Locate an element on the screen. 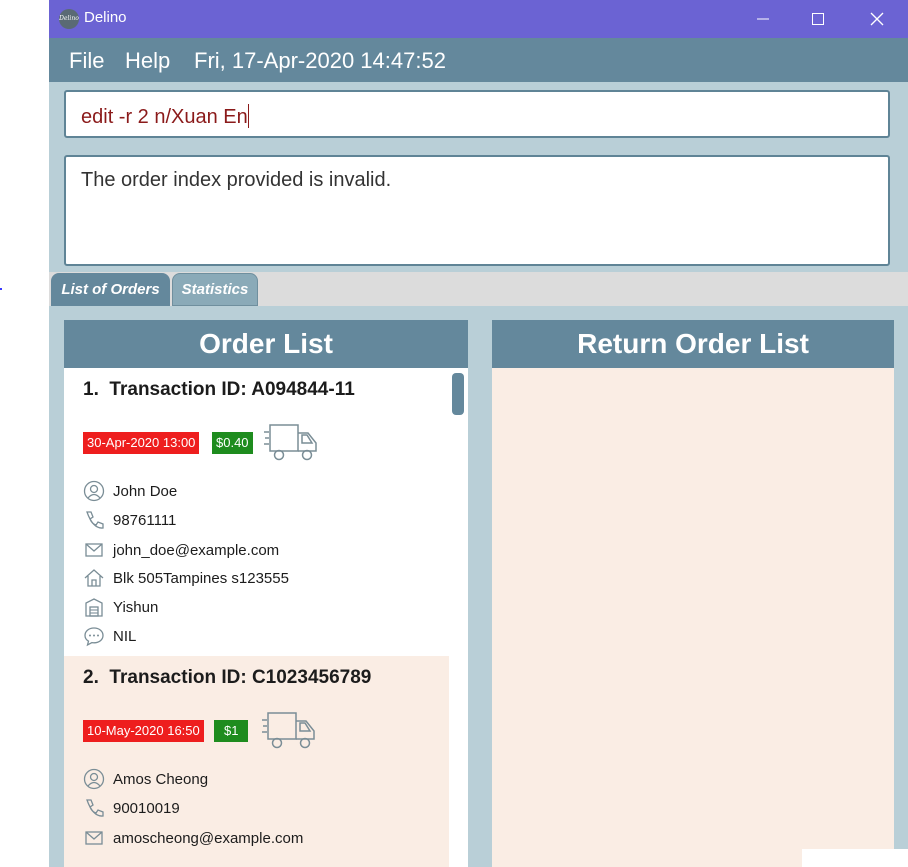 The image size is (908, 867). tab-list-of-orders: List of Orders is located at coordinates (110, 289).